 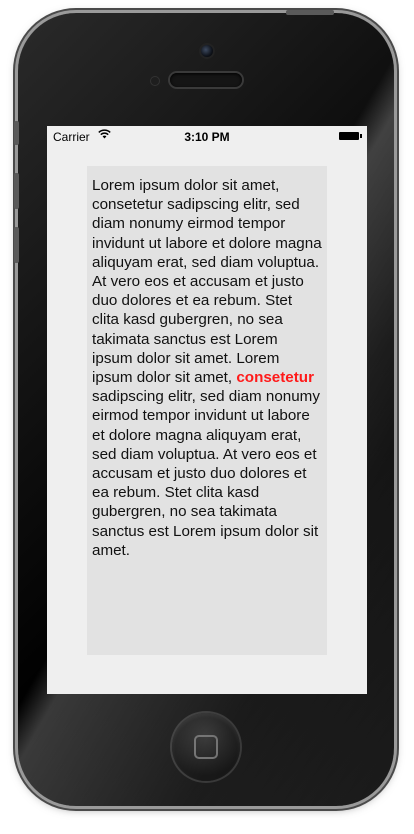 What do you see at coordinates (16, 133) in the screenshot?
I see `mute-switch` at bounding box center [16, 133].